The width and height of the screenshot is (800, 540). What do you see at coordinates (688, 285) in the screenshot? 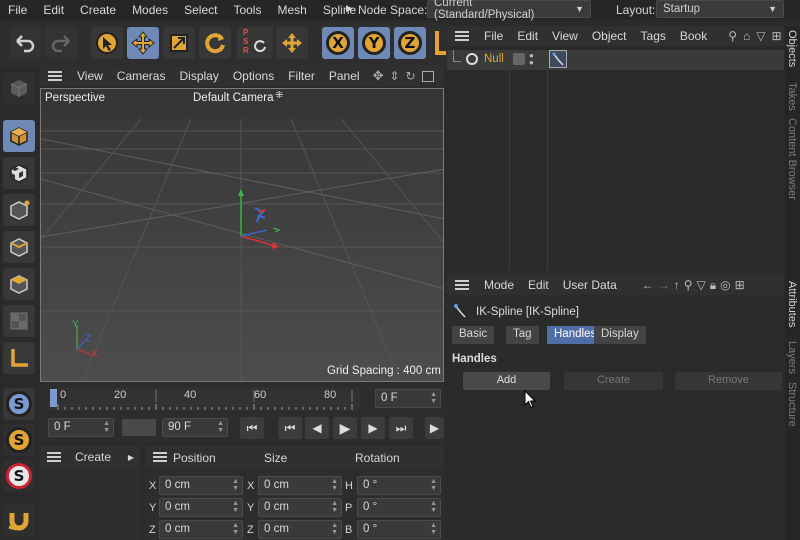
I see `search-icon: ⚲` at bounding box center [688, 285].